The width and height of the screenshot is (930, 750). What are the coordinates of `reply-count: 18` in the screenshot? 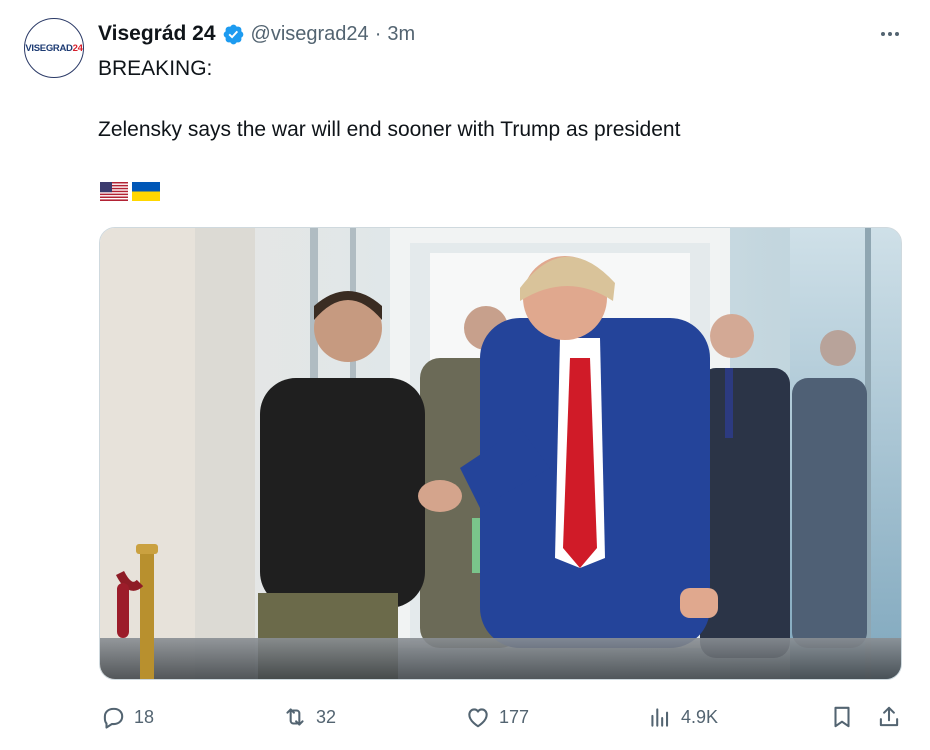 It's located at (144, 716).